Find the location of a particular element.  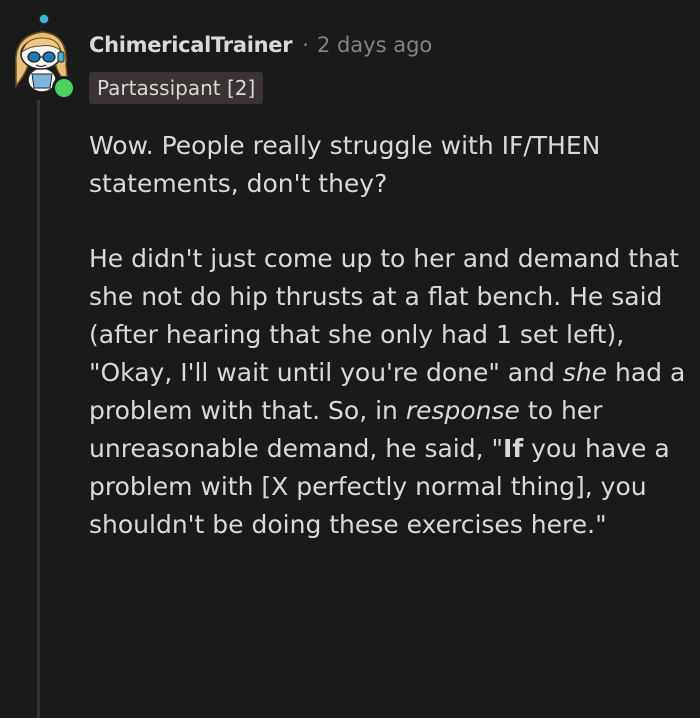

comment-header: ChimericalTrainer · 2 days ago is located at coordinates (260, 45).